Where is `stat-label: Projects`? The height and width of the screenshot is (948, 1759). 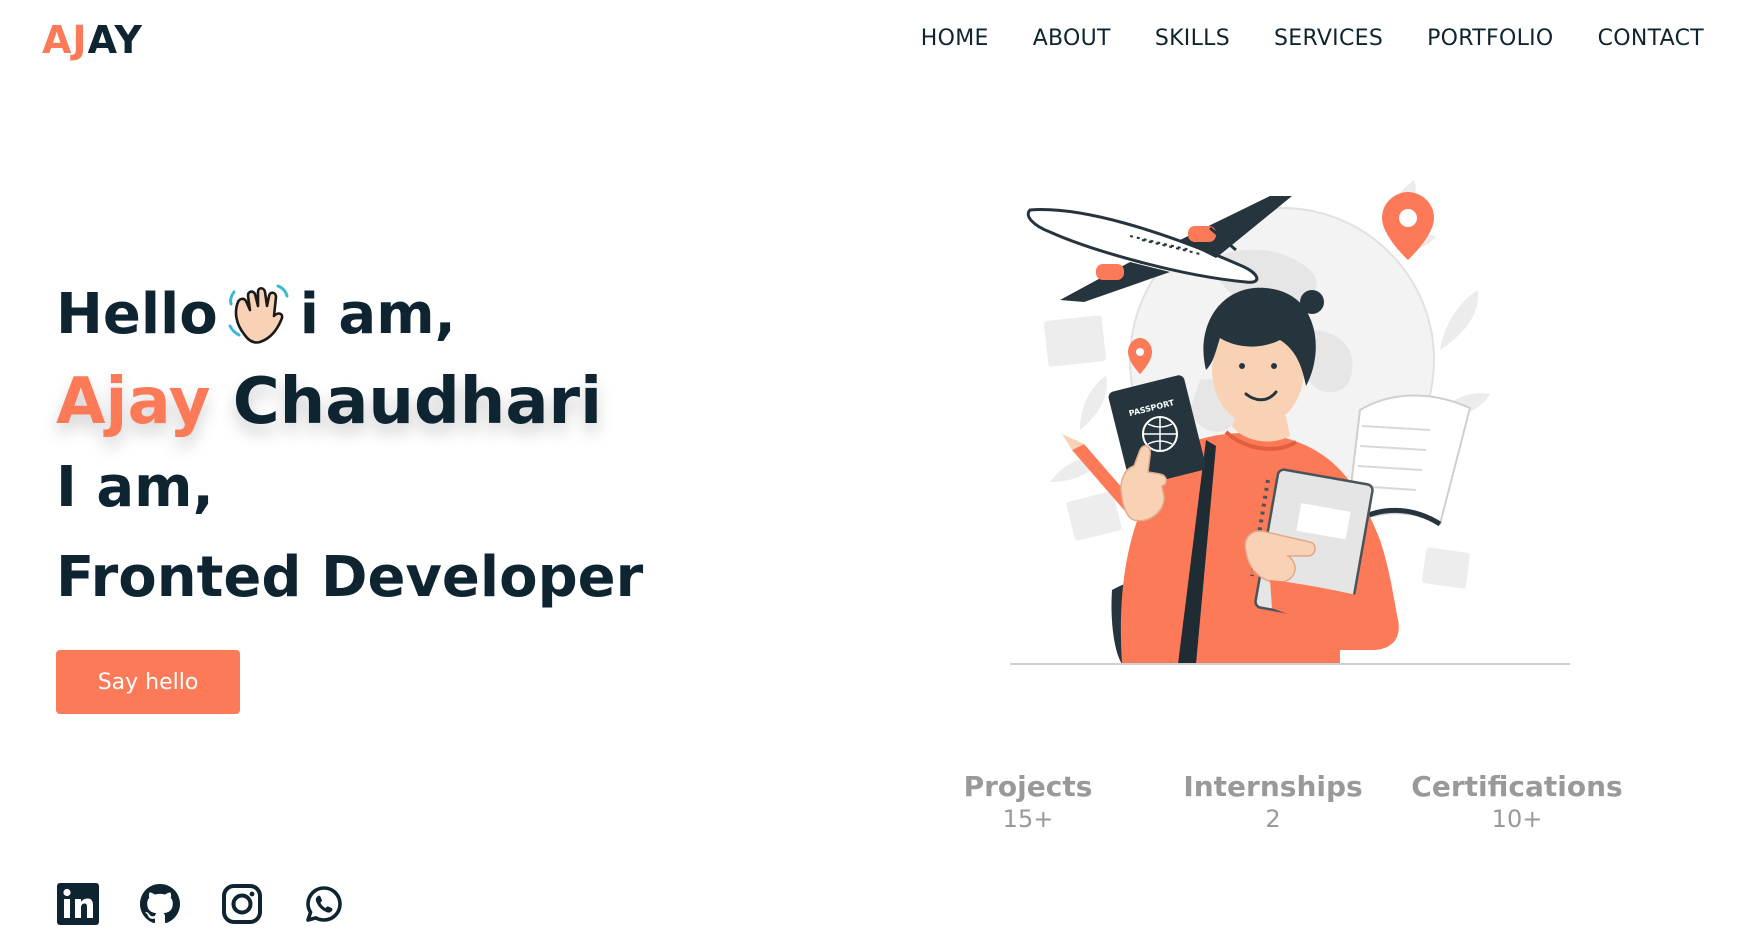
stat-label: Projects is located at coordinates (1028, 786).